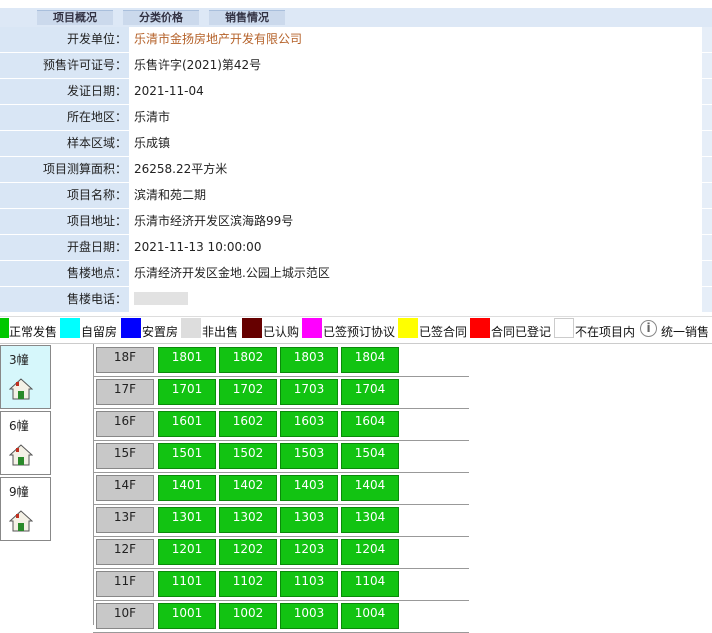 The image size is (712, 633). Describe the element at coordinates (309, 616) in the screenshot. I see `unit-cell: 1003` at that location.